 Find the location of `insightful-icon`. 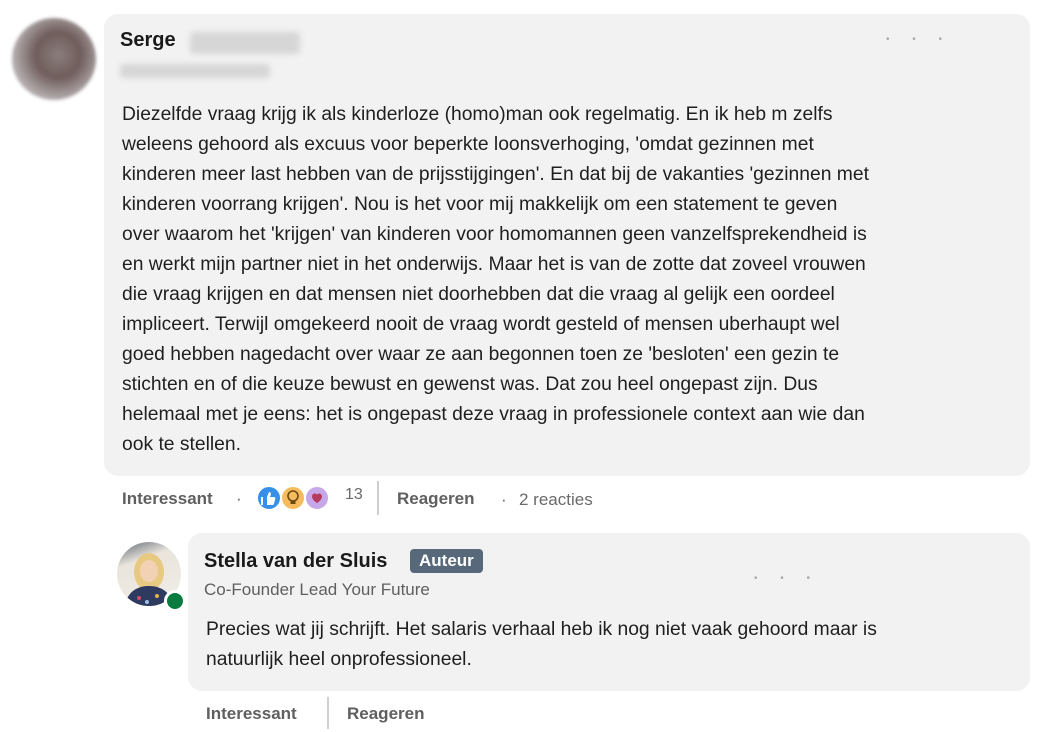

insightful-icon is located at coordinates (293, 498).